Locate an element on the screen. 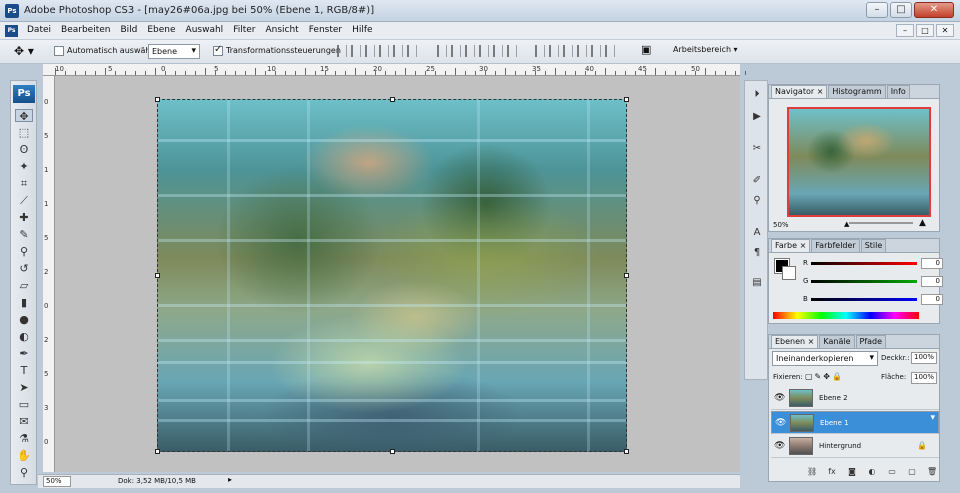 This screenshot has height=493, width=960. clone-source-icon: ⚲ is located at coordinates (757, 200).